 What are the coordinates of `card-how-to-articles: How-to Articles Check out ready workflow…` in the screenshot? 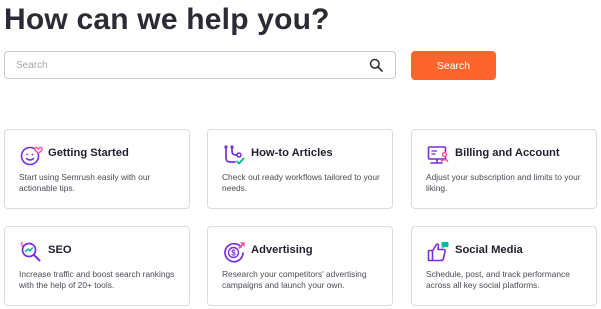 It's located at (300, 169).